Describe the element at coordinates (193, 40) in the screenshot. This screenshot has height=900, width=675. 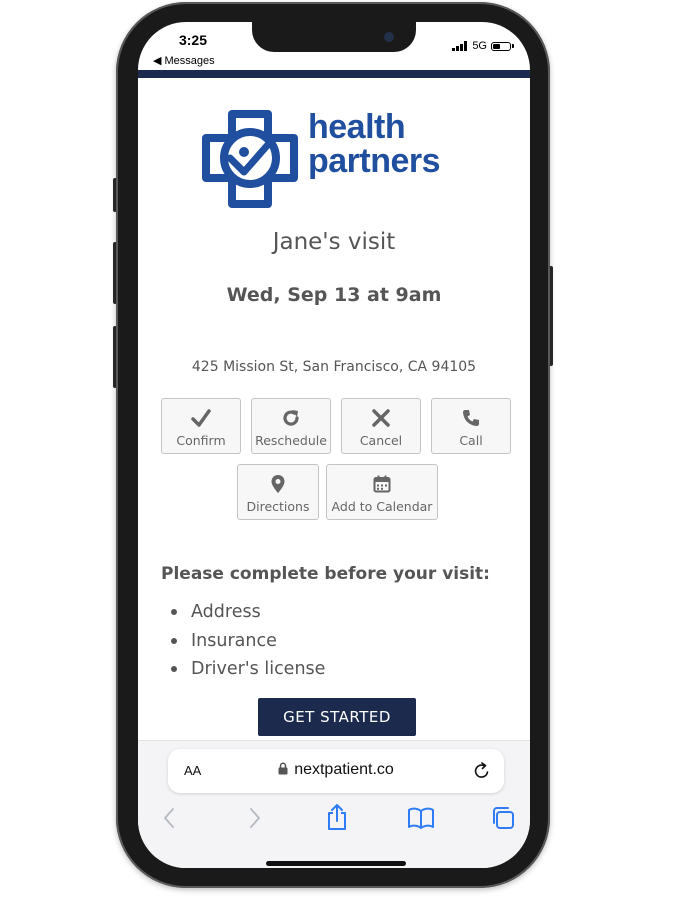
I see `status-time: 3:25` at that location.